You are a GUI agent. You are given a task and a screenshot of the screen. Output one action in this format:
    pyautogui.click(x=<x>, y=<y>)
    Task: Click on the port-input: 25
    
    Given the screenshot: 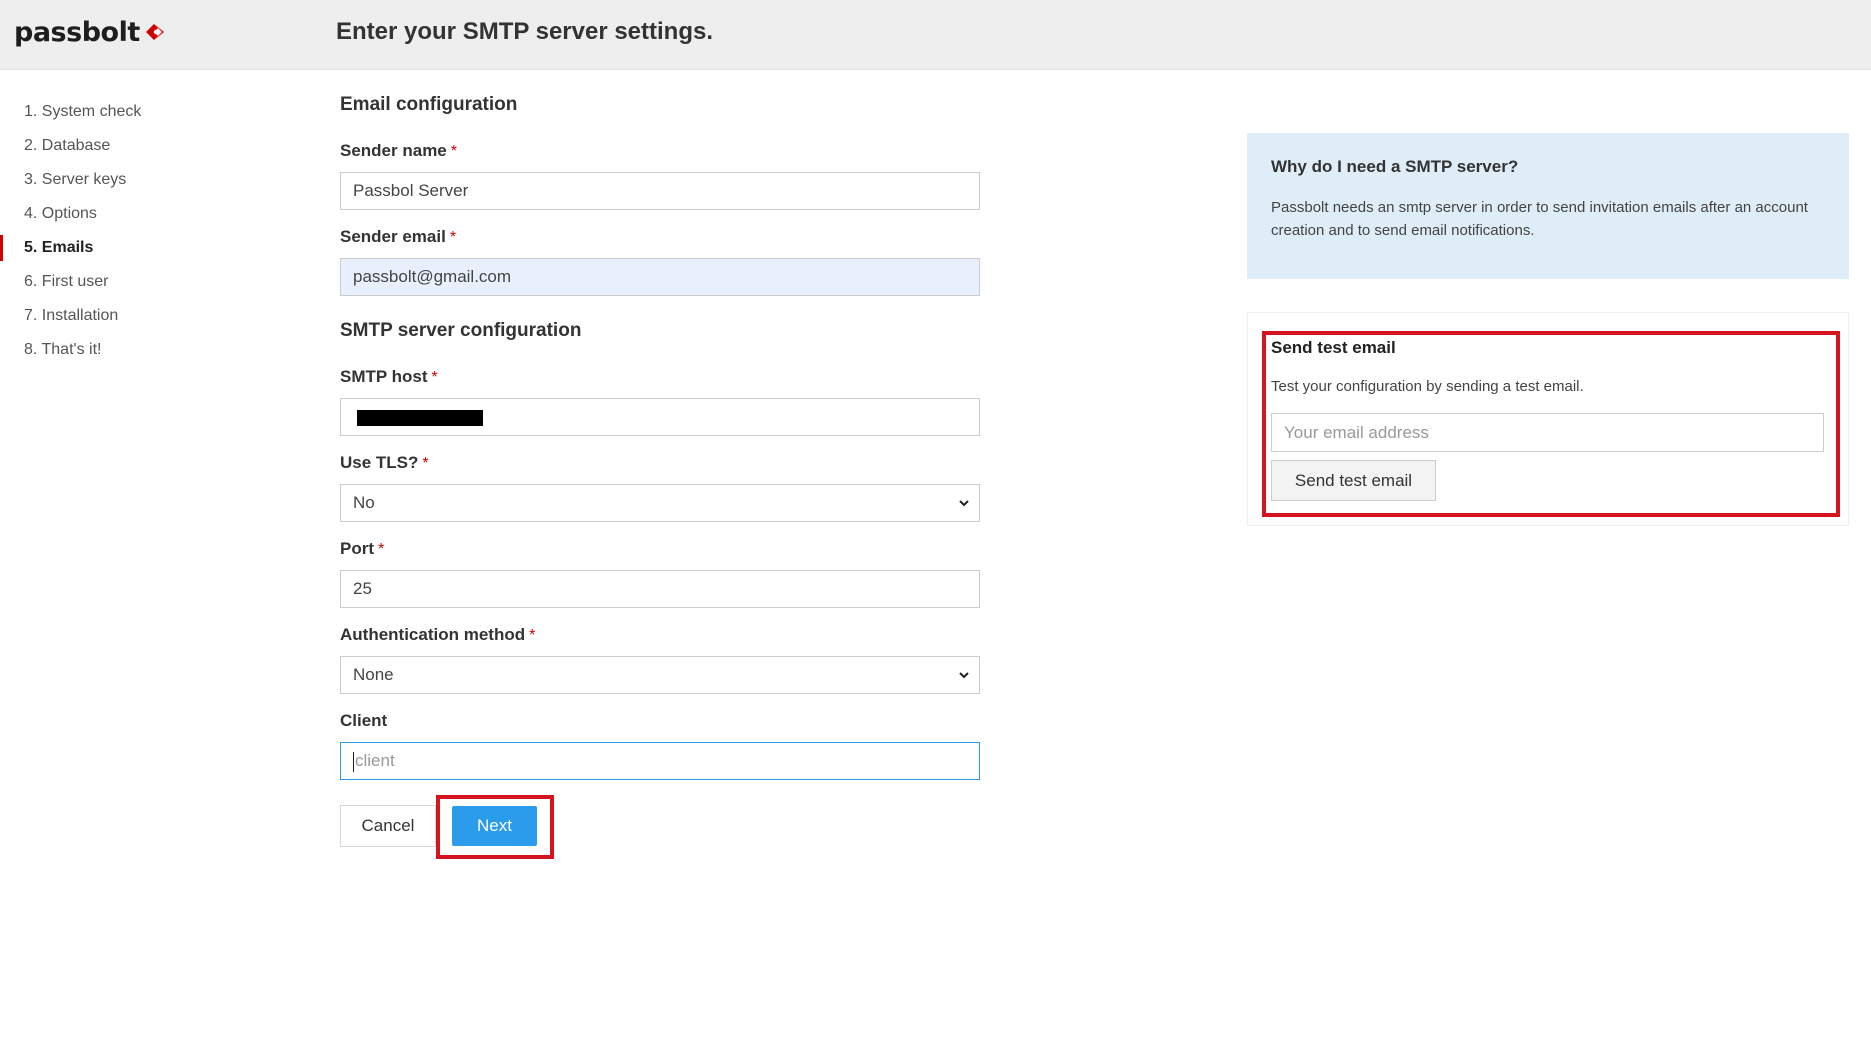 What is the action you would take?
    pyautogui.click(x=660, y=589)
    